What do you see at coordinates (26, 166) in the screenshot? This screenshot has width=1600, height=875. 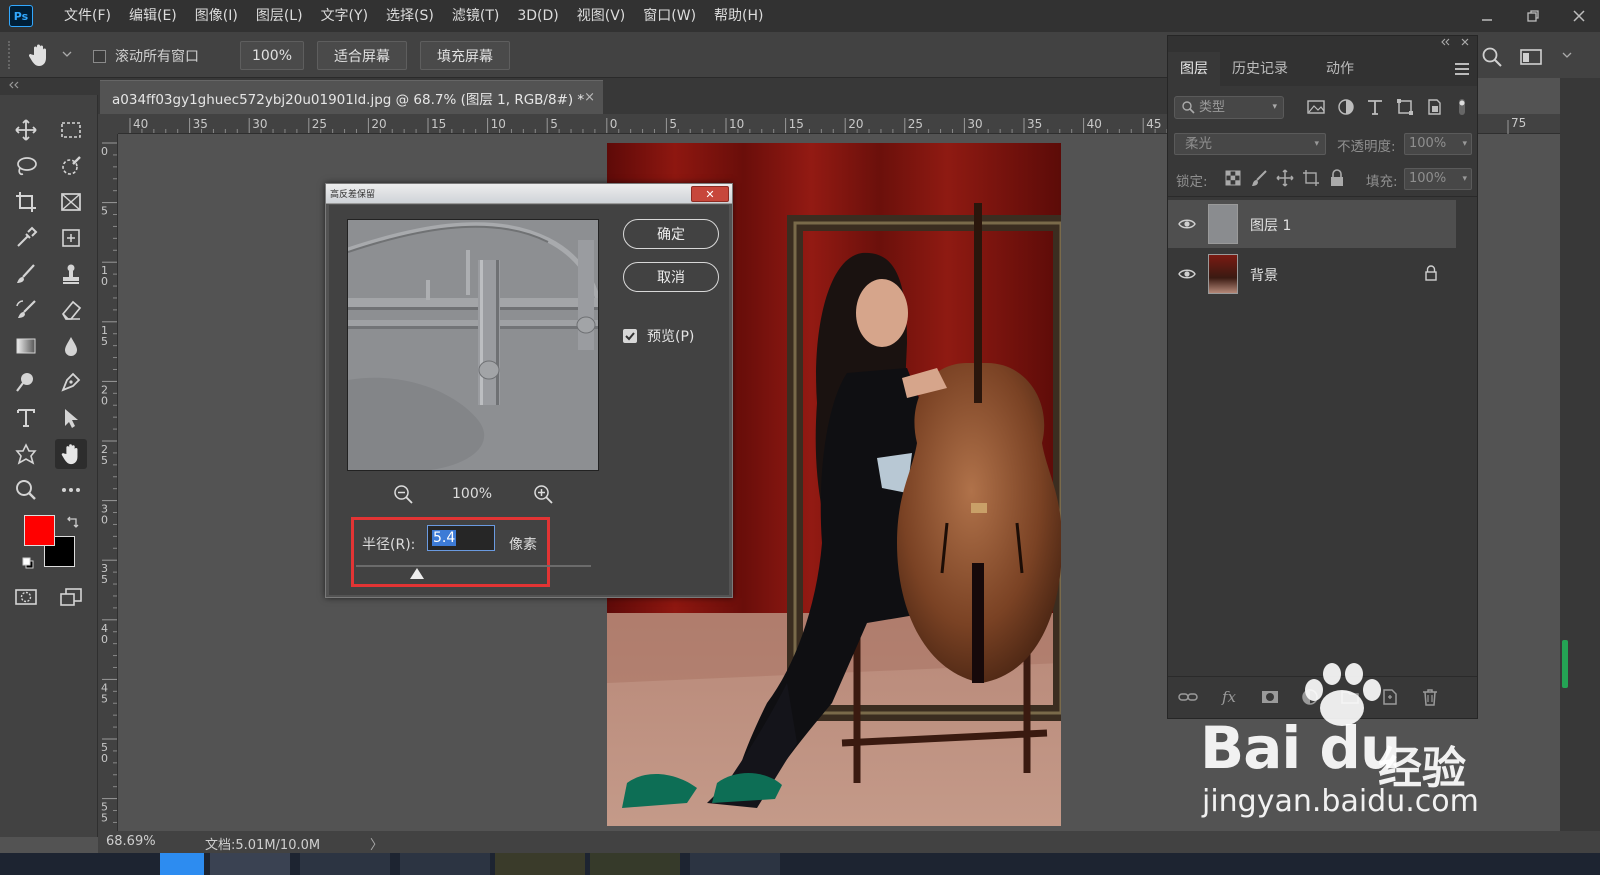 I see `lasso-tool-icon` at bounding box center [26, 166].